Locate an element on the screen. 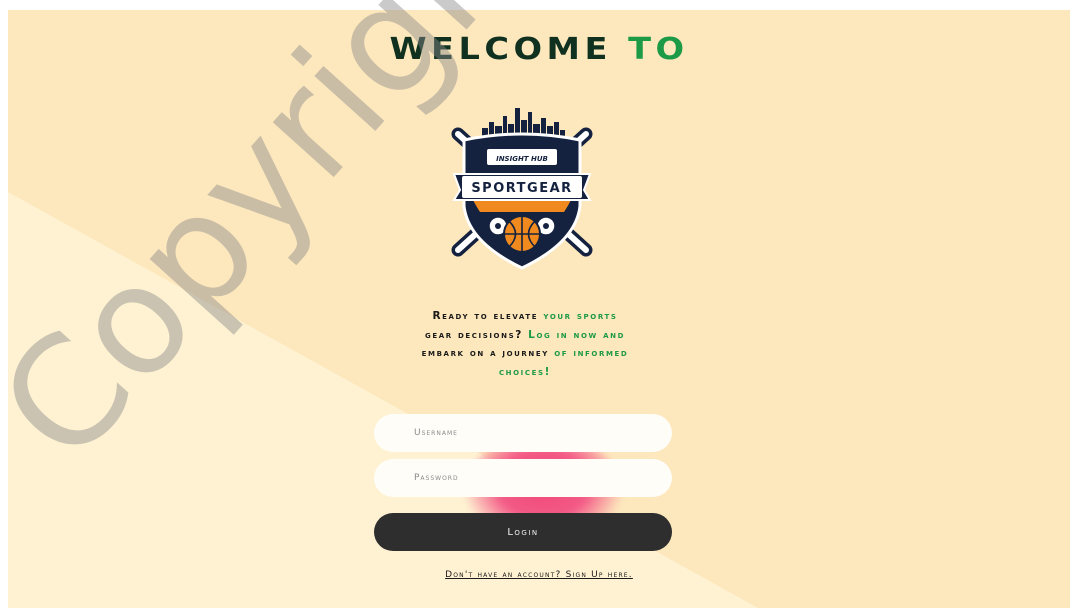 The height and width of the screenshot is (608, 1070). tagline-part: embark on a journey is located at coordinates (488, 353).